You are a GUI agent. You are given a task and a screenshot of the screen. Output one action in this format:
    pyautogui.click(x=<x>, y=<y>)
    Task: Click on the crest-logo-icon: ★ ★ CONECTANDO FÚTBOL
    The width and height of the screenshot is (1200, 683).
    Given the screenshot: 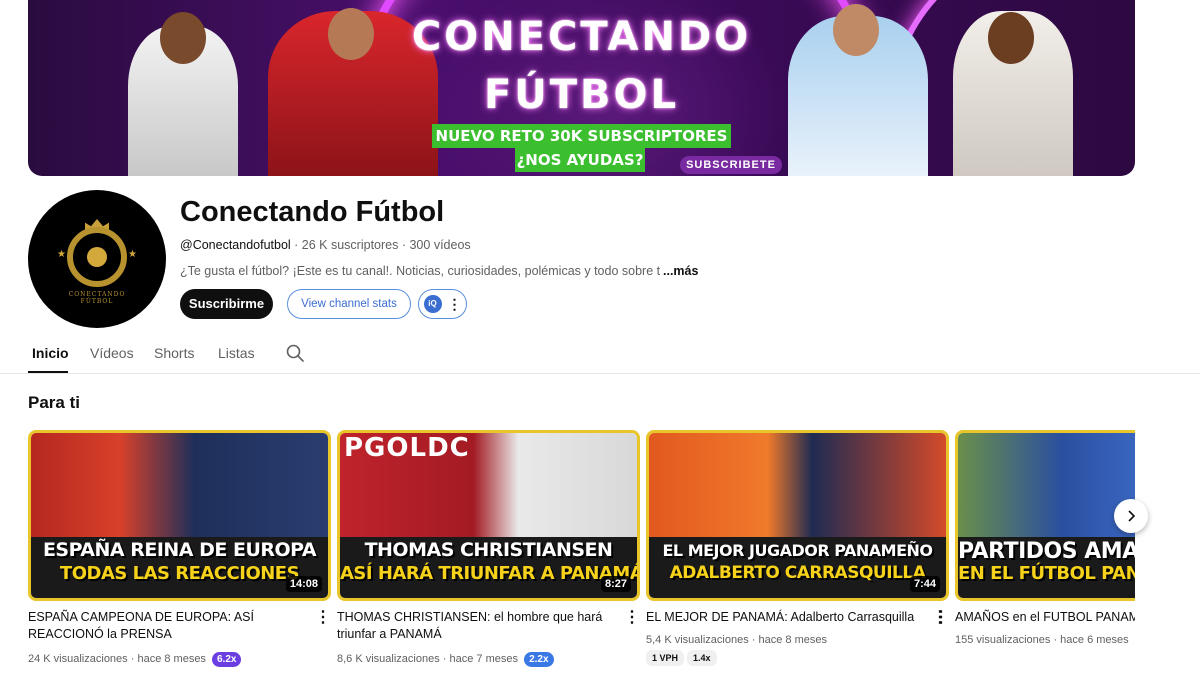 What is the action you would take?
    pyautogui.click(x=97, y=262)
    